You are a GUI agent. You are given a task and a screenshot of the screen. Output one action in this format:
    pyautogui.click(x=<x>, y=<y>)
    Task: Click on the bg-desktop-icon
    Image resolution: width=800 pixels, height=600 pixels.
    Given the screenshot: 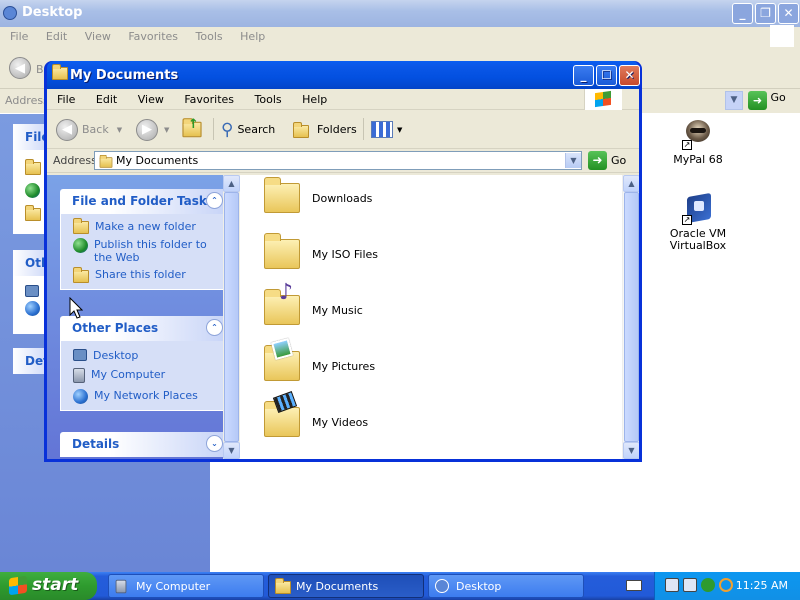 What is the action you would take?
    pyautogui.click(x=32, y=291)
    